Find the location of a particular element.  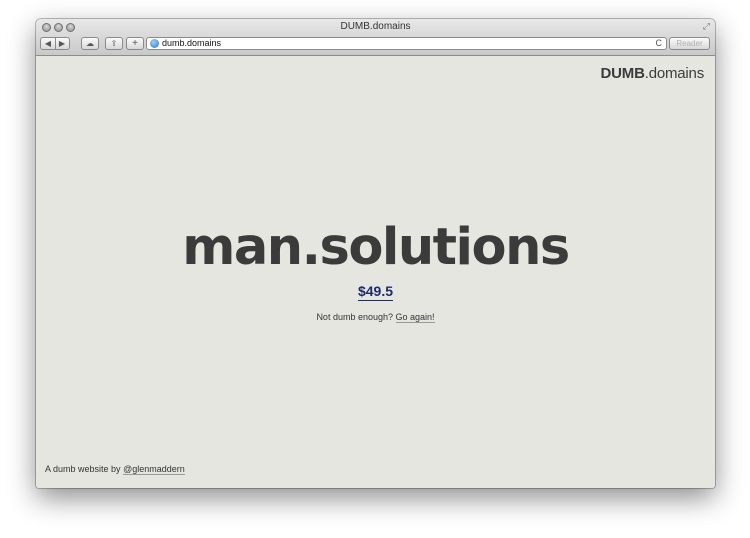

back-icon: ◀ is located at coordinates (48, 43).